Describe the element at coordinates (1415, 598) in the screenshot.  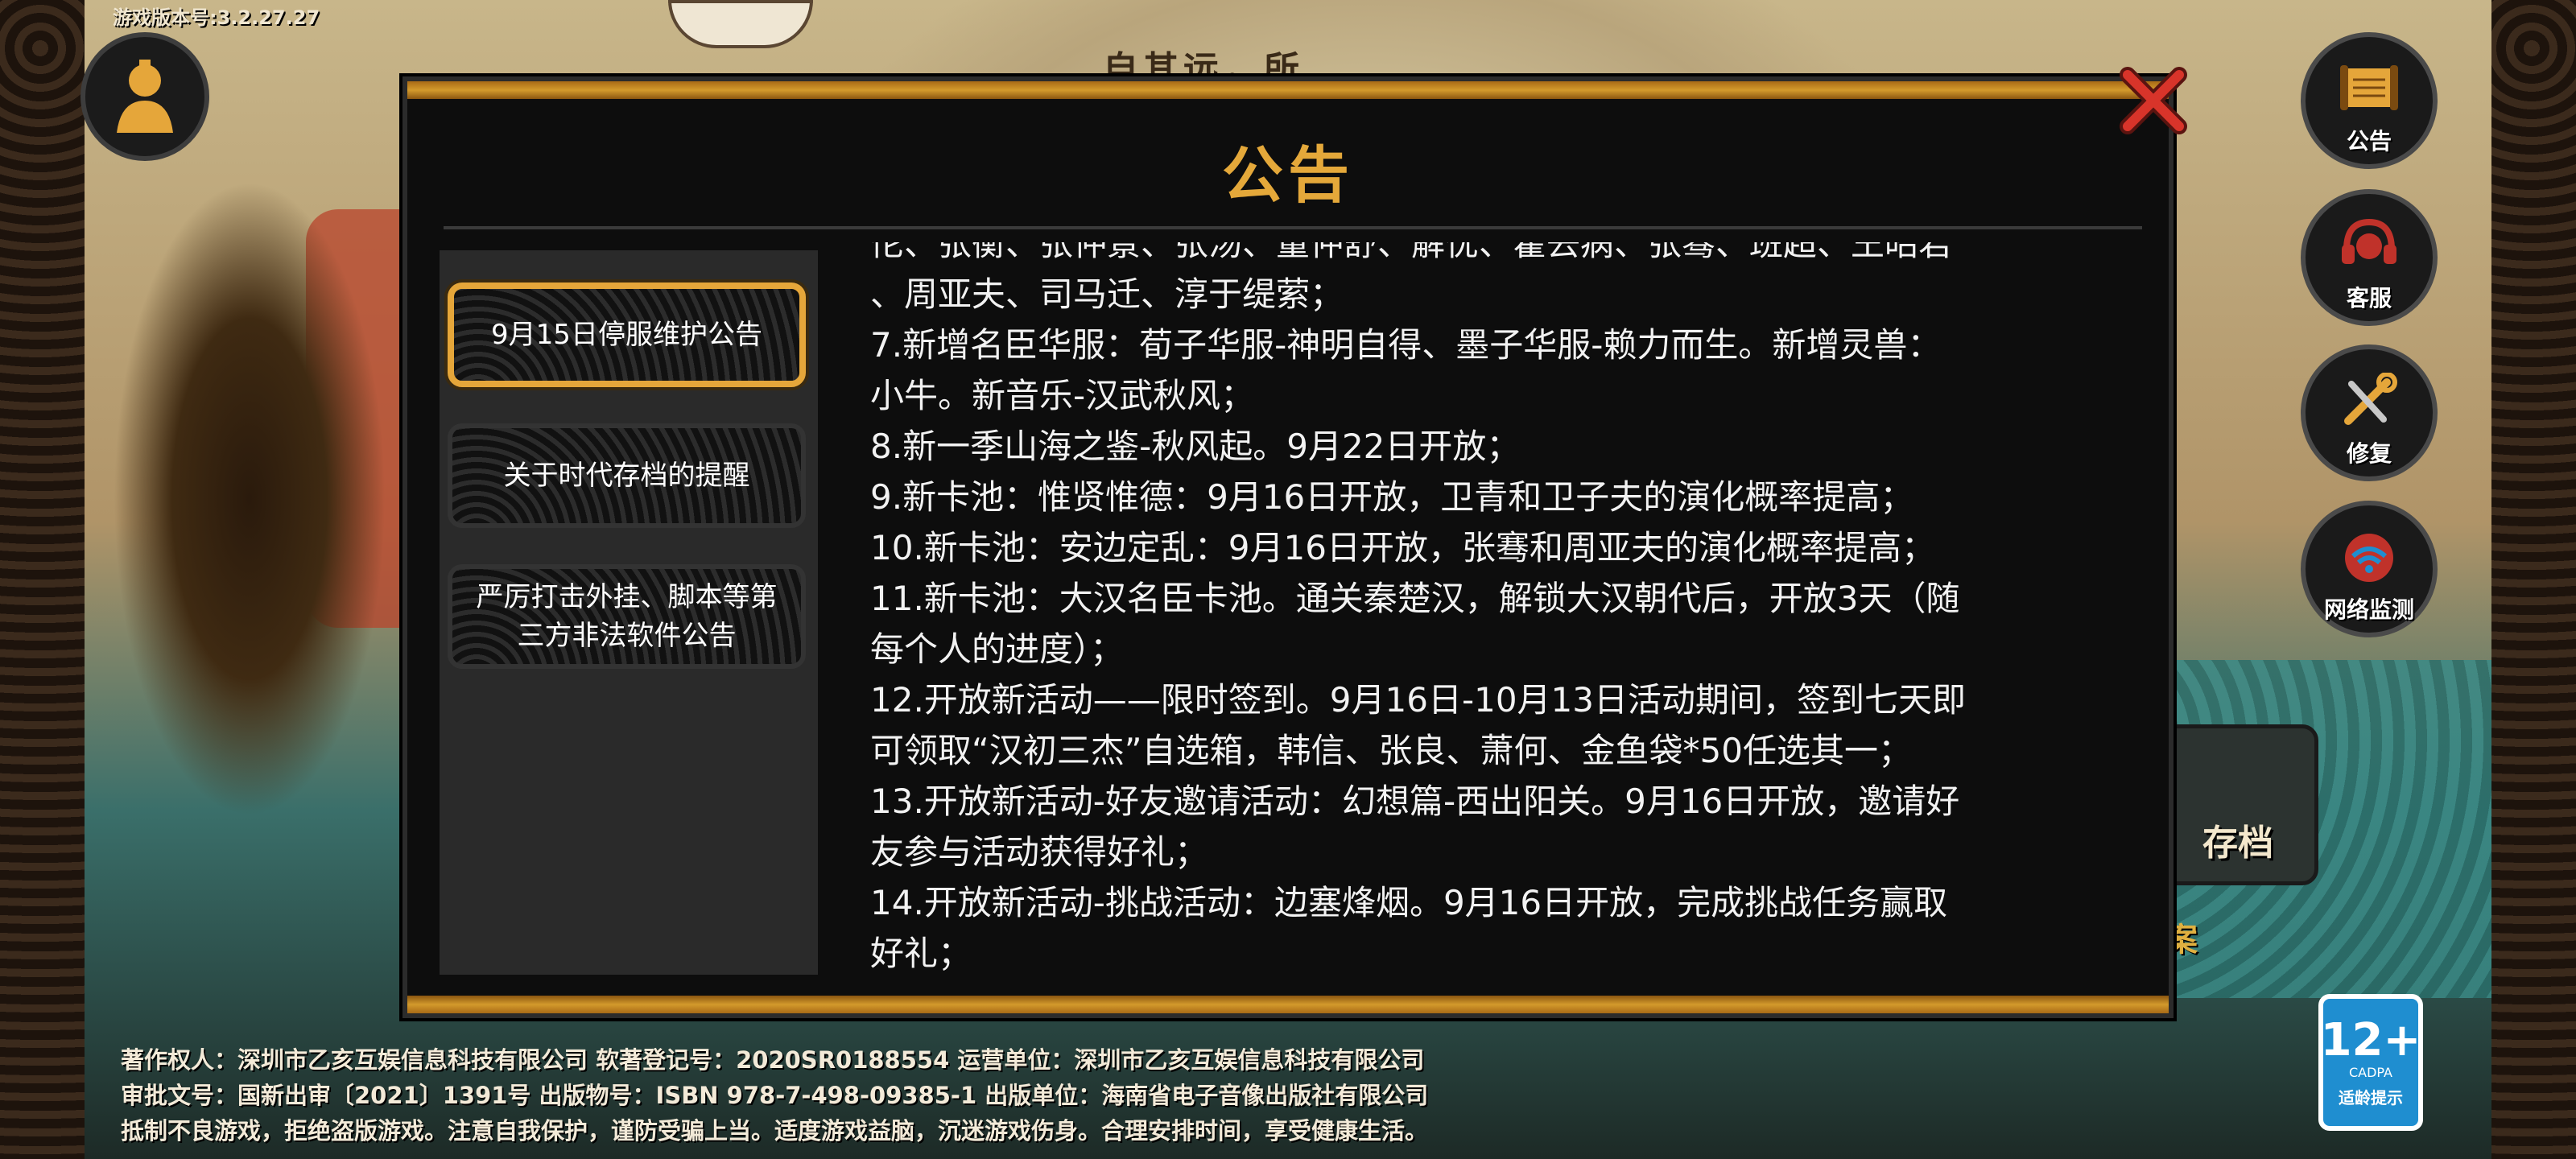
I see `announcement-line: 11.新卡池：大汉名臣卡池。通关秦楚汉，解锁大汉朝代后，开放3天（随` at that location.